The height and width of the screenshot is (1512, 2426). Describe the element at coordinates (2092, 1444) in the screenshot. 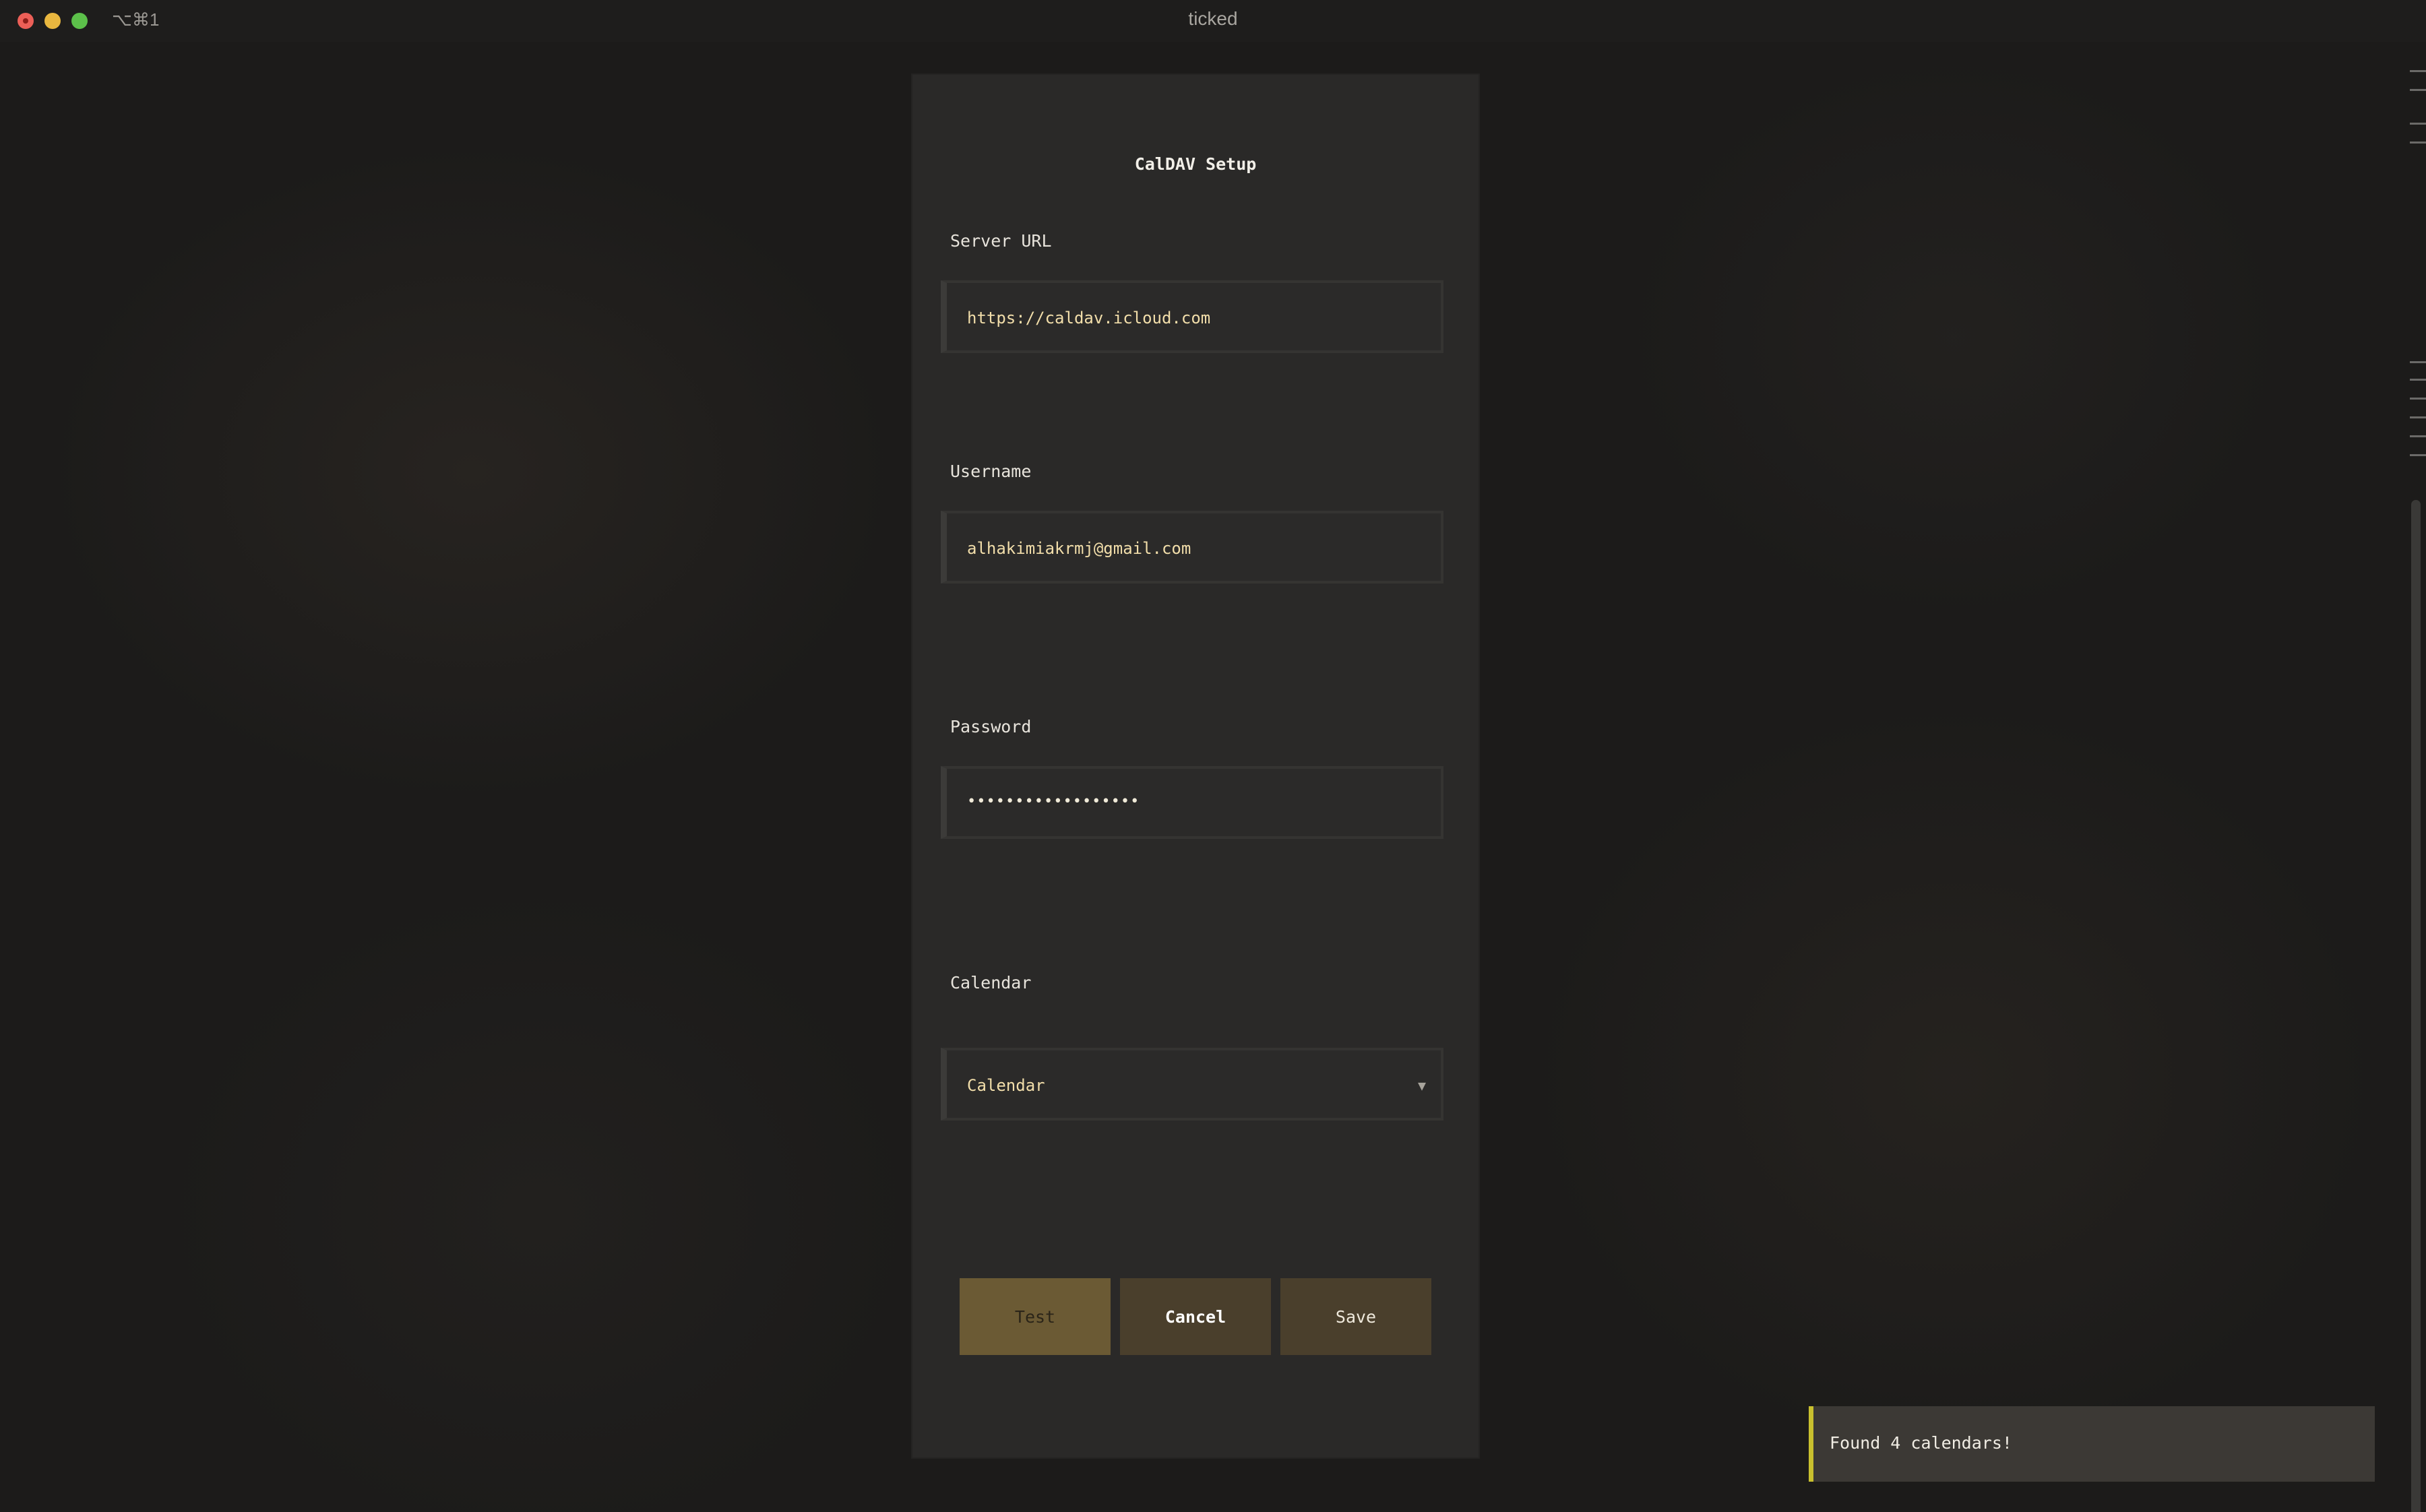

I see `notification-toast: Found 4 calendars!` at that location.